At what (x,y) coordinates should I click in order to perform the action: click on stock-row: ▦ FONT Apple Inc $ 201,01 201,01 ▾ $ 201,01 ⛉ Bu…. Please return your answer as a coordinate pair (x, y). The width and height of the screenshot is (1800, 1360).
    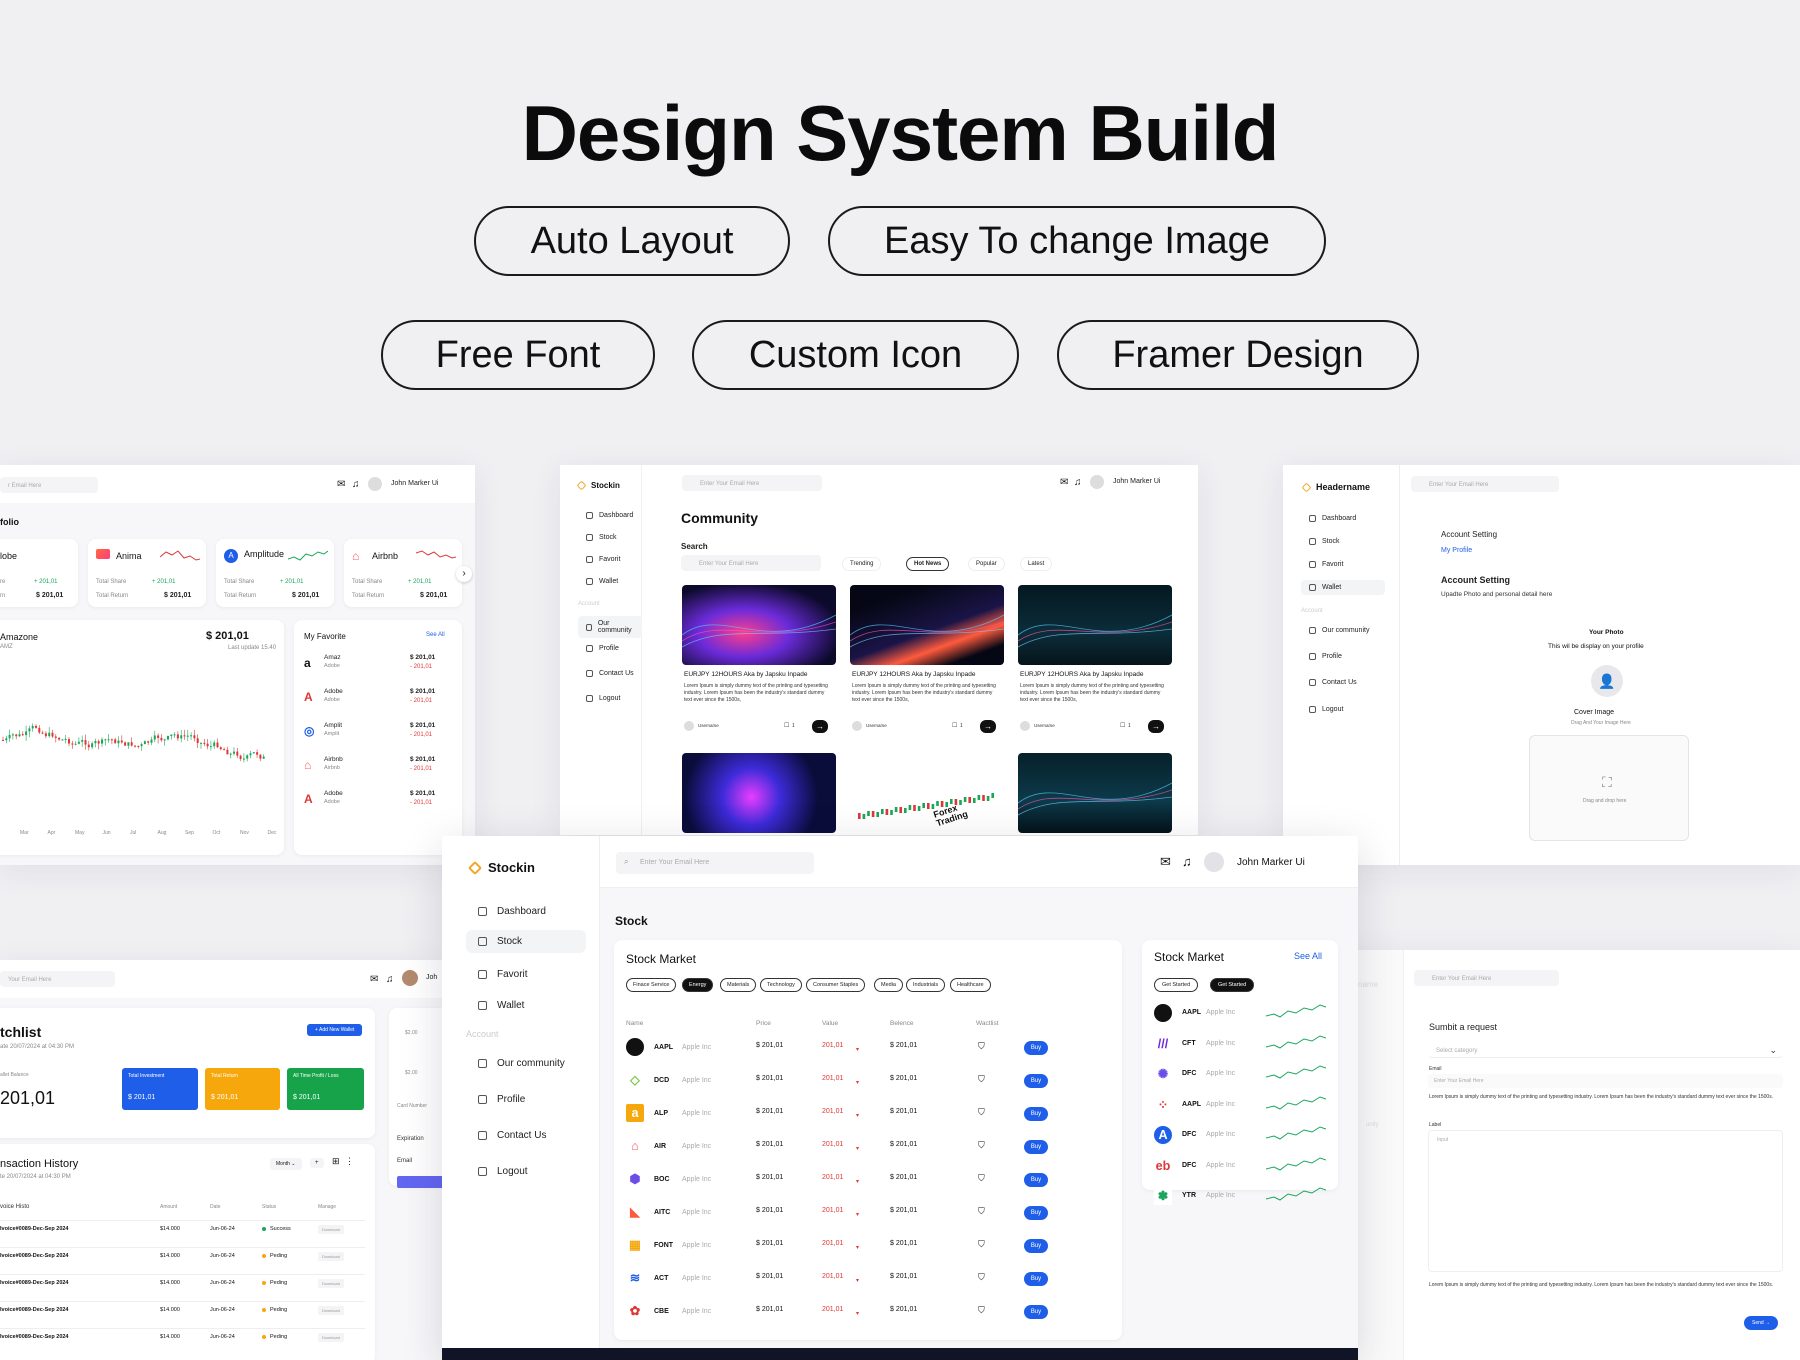
    Looking at the image, I should click on (868, 1246).